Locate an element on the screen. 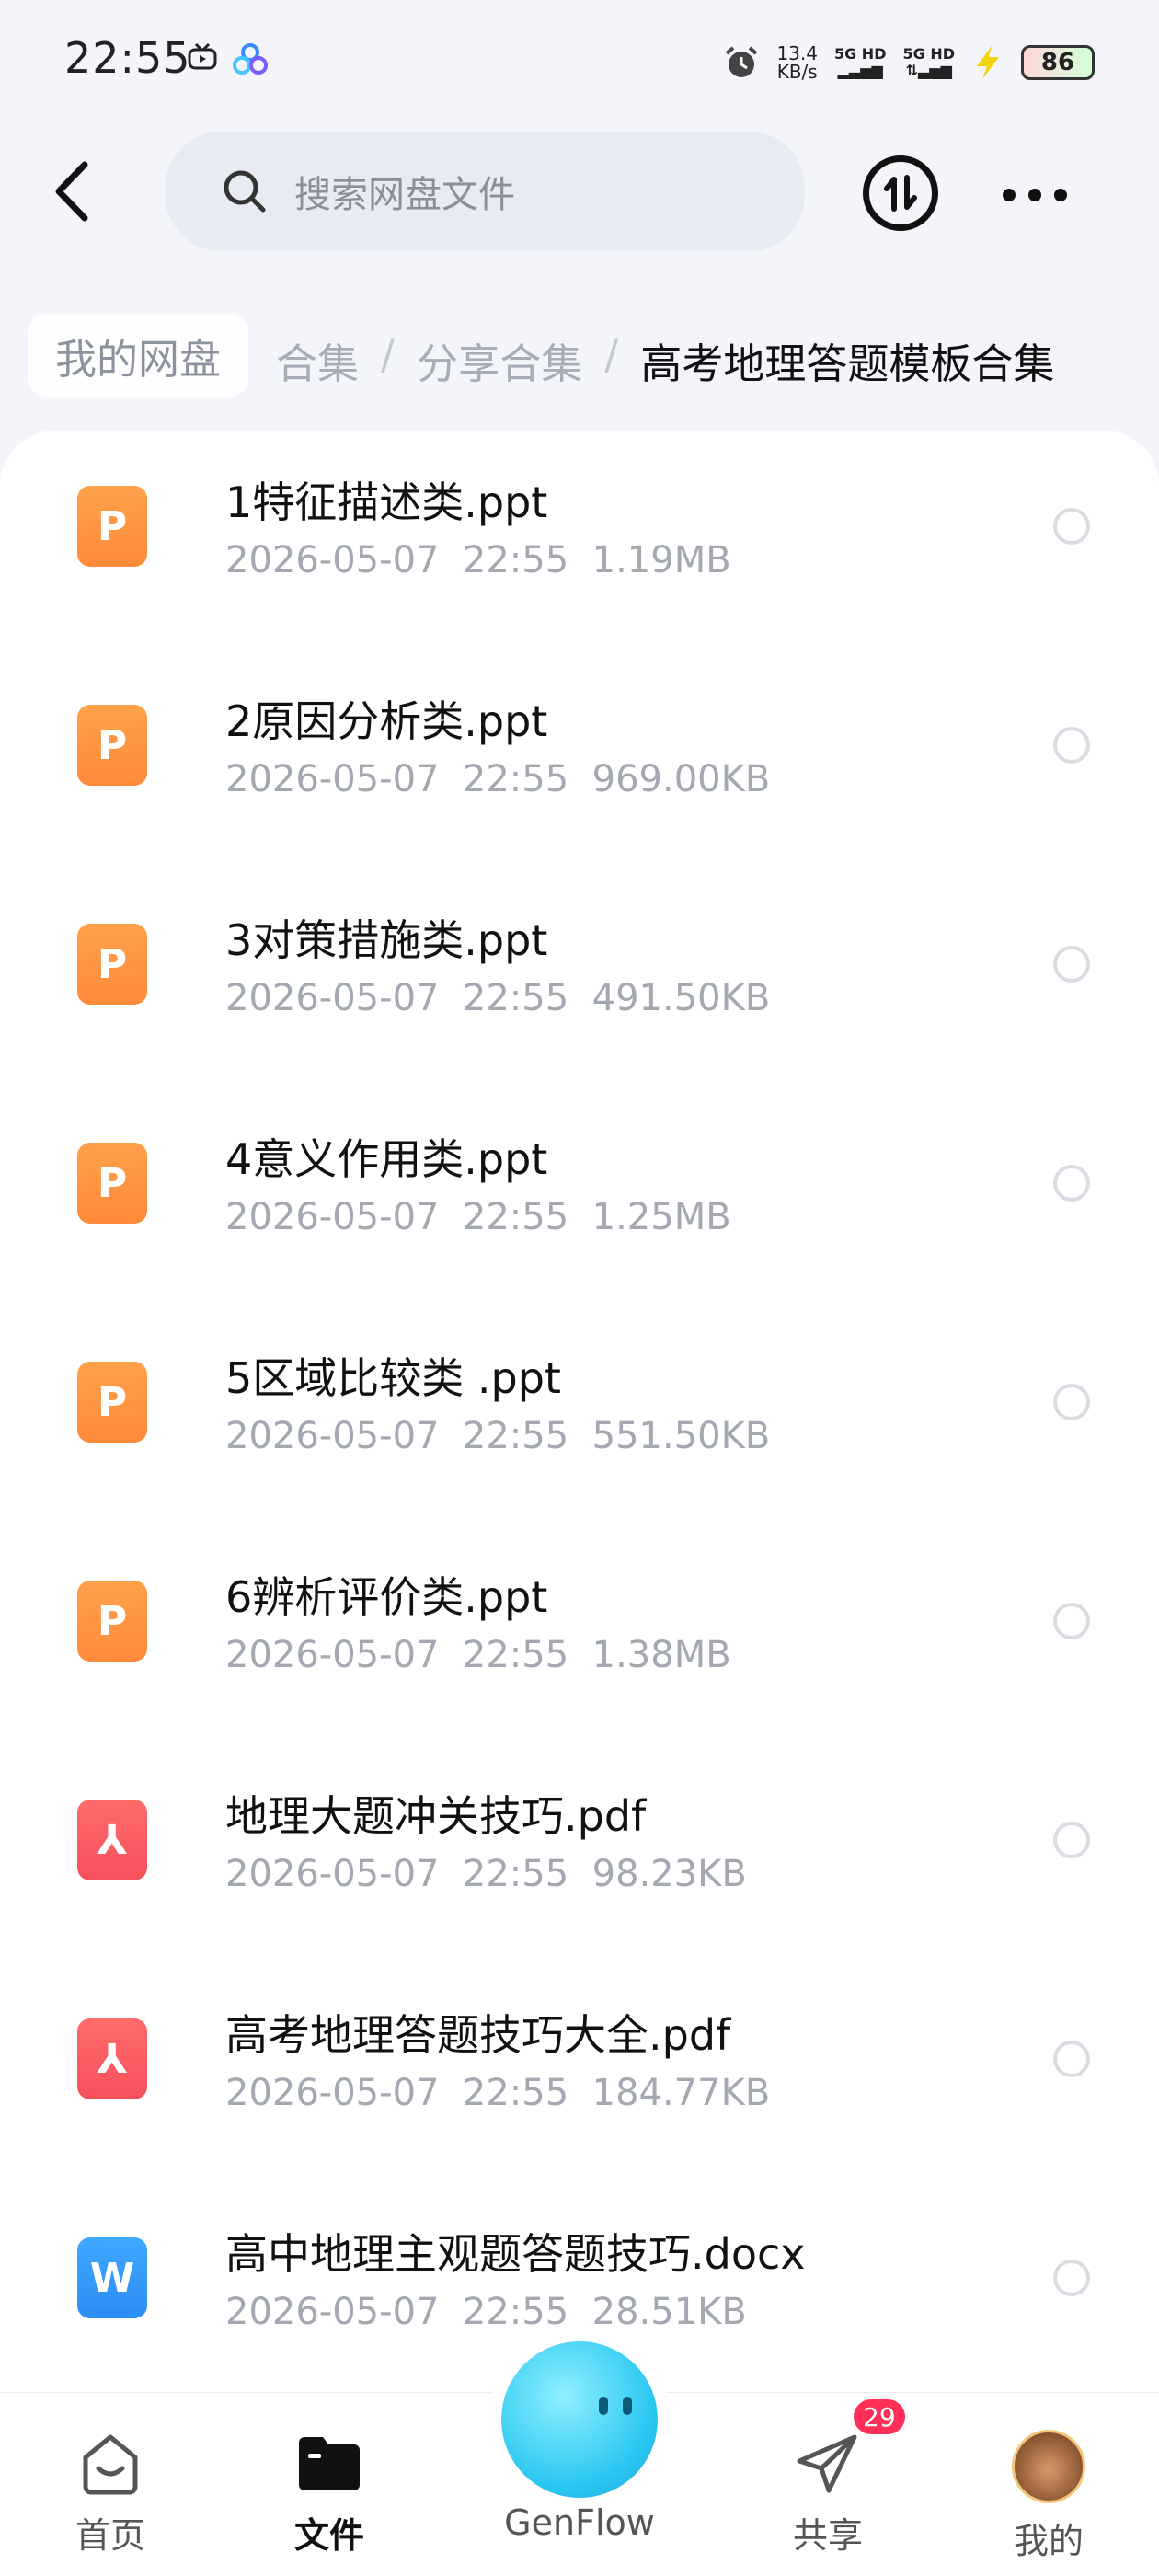  file-row: ⅄ 地理大题冲关技巧.pdf 2026-05-07 22:55 98.23KB is located at coordinates (579, 1853).